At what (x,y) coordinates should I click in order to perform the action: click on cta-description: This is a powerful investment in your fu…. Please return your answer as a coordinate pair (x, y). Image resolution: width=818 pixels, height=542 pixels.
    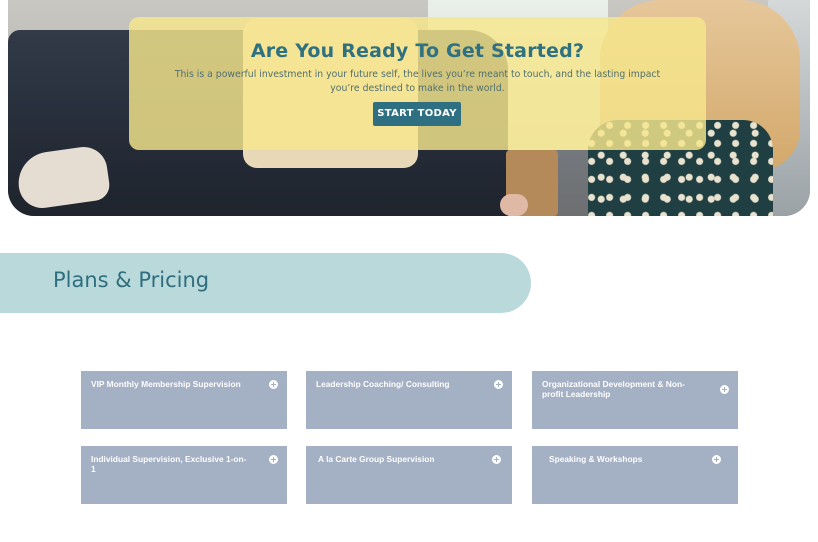
    Looking at the image, I should click on (417, 81).